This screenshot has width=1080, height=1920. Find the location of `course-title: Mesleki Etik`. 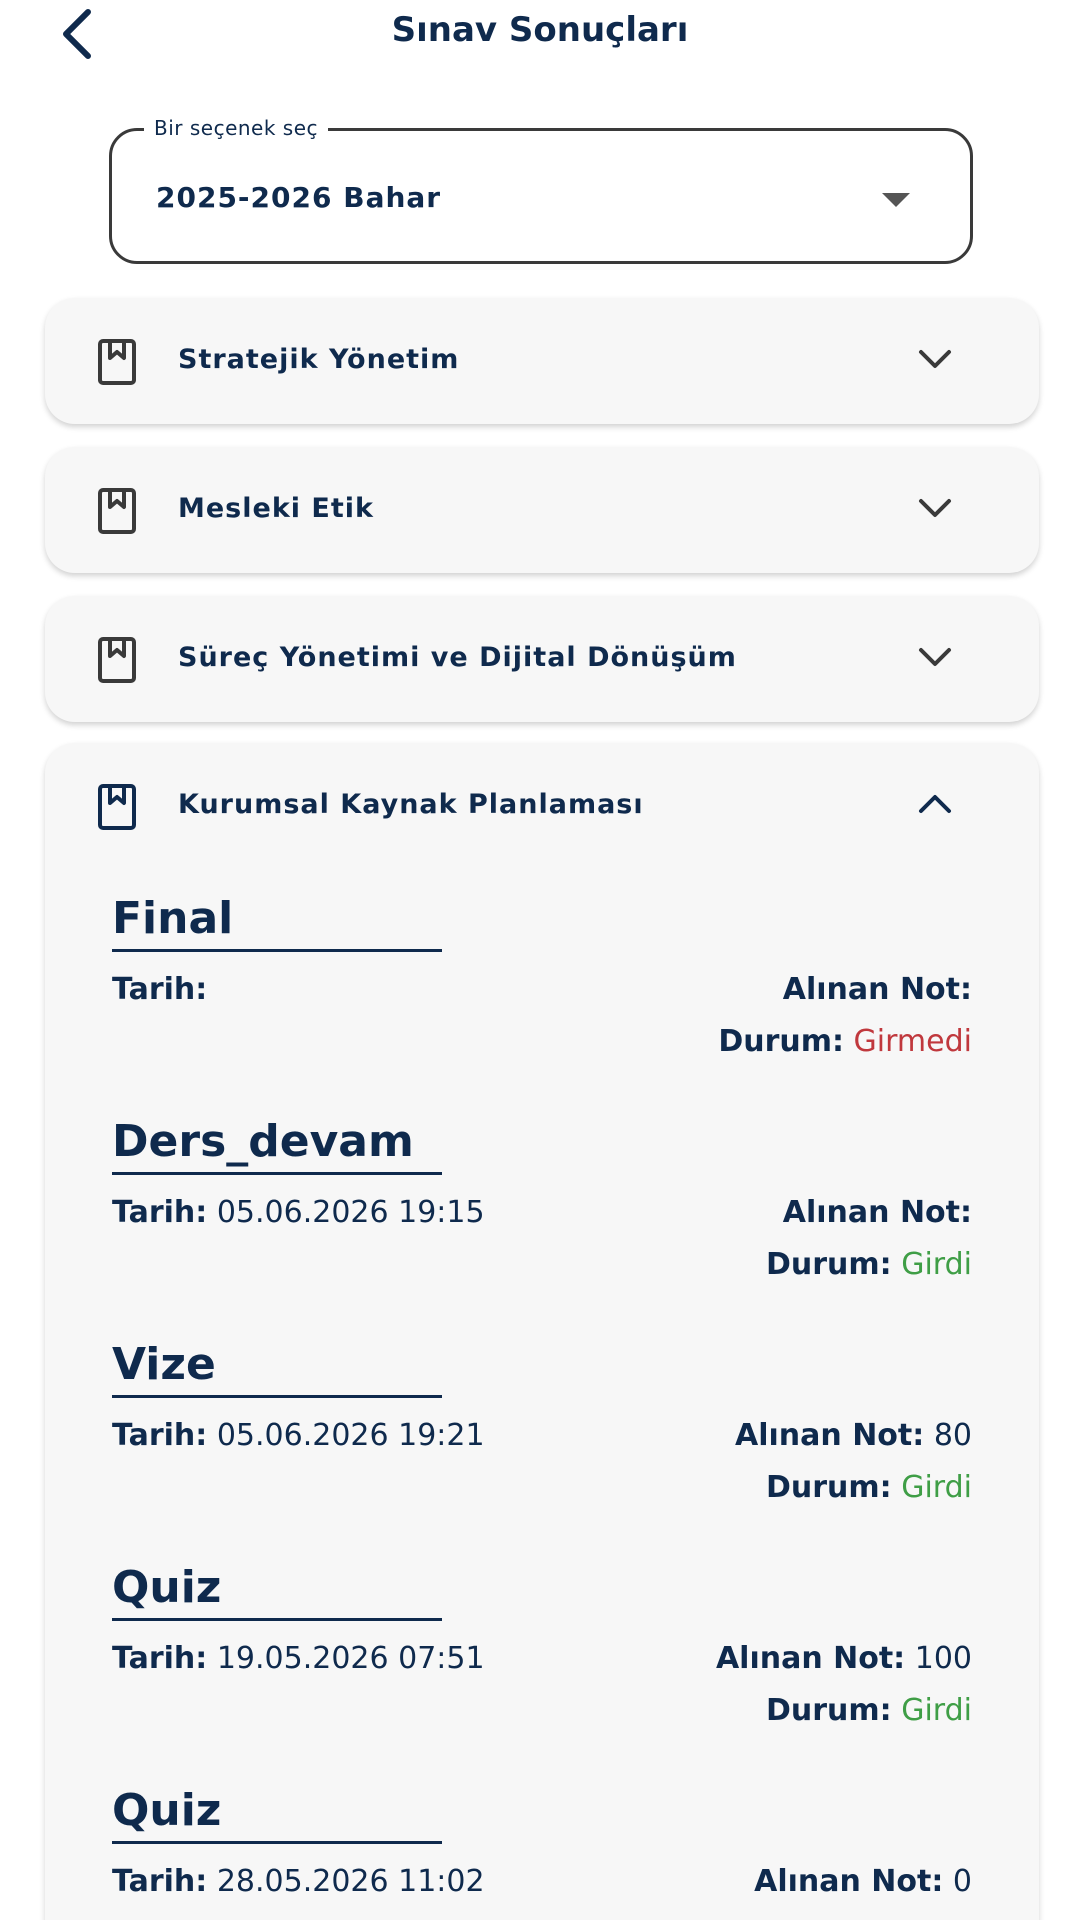

course-title: Mesleki Etik is located at coordinates (276, 508).